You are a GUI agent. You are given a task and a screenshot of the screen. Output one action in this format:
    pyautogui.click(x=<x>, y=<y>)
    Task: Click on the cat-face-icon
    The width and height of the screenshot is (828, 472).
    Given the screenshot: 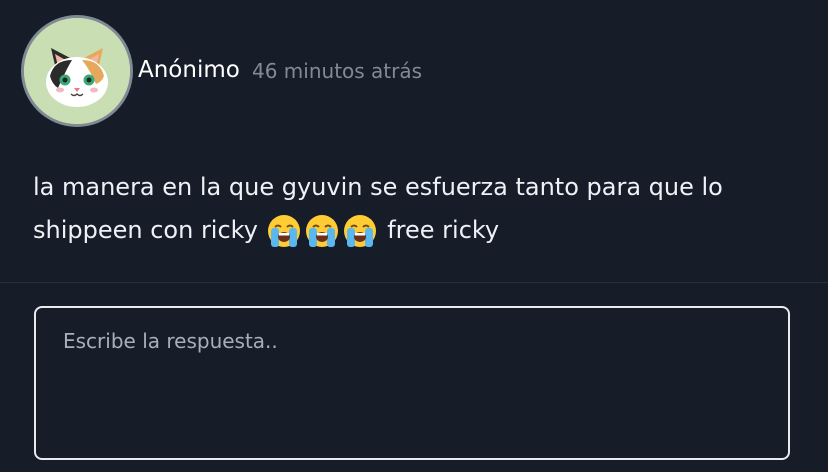 What is the action you would take?
    pyautogui.click(x=77, y=71)
    